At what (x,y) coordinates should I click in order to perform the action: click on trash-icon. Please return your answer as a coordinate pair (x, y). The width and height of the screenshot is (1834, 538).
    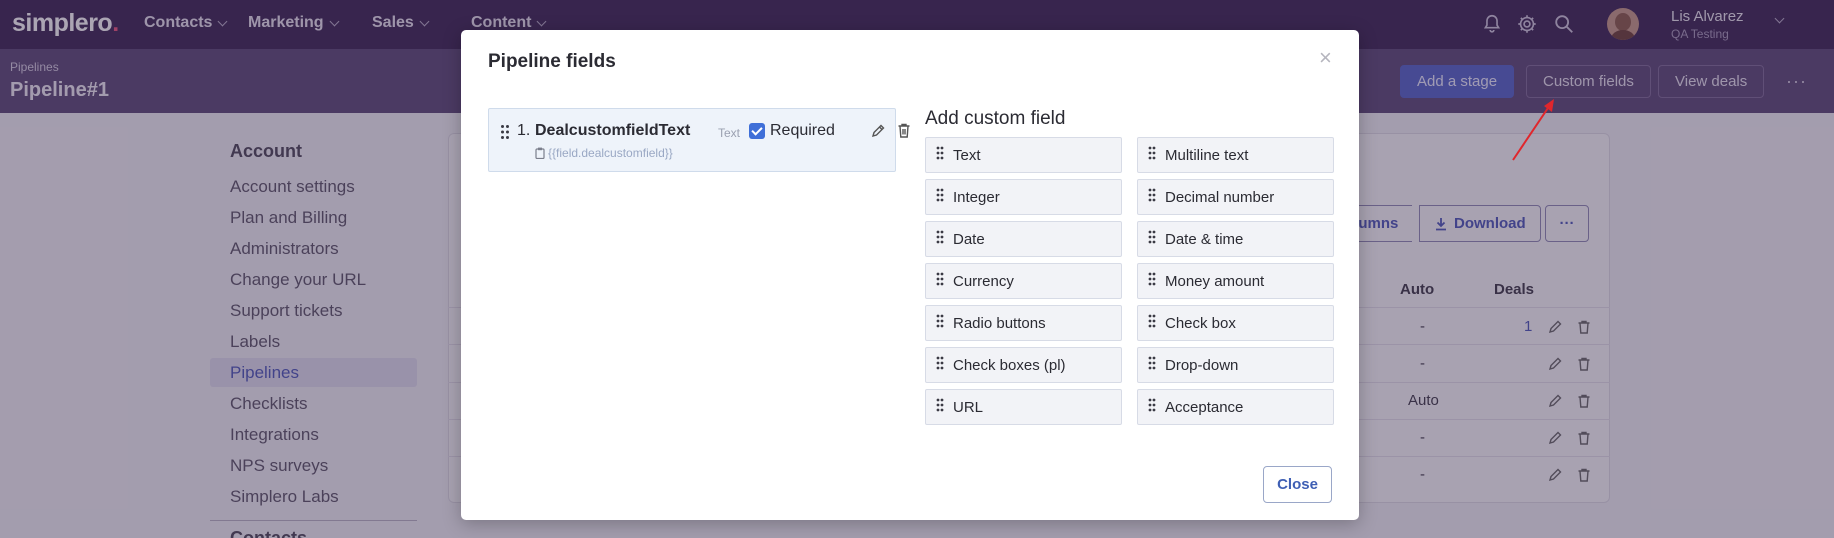
    Looking at the image, I should click on (904, 130).